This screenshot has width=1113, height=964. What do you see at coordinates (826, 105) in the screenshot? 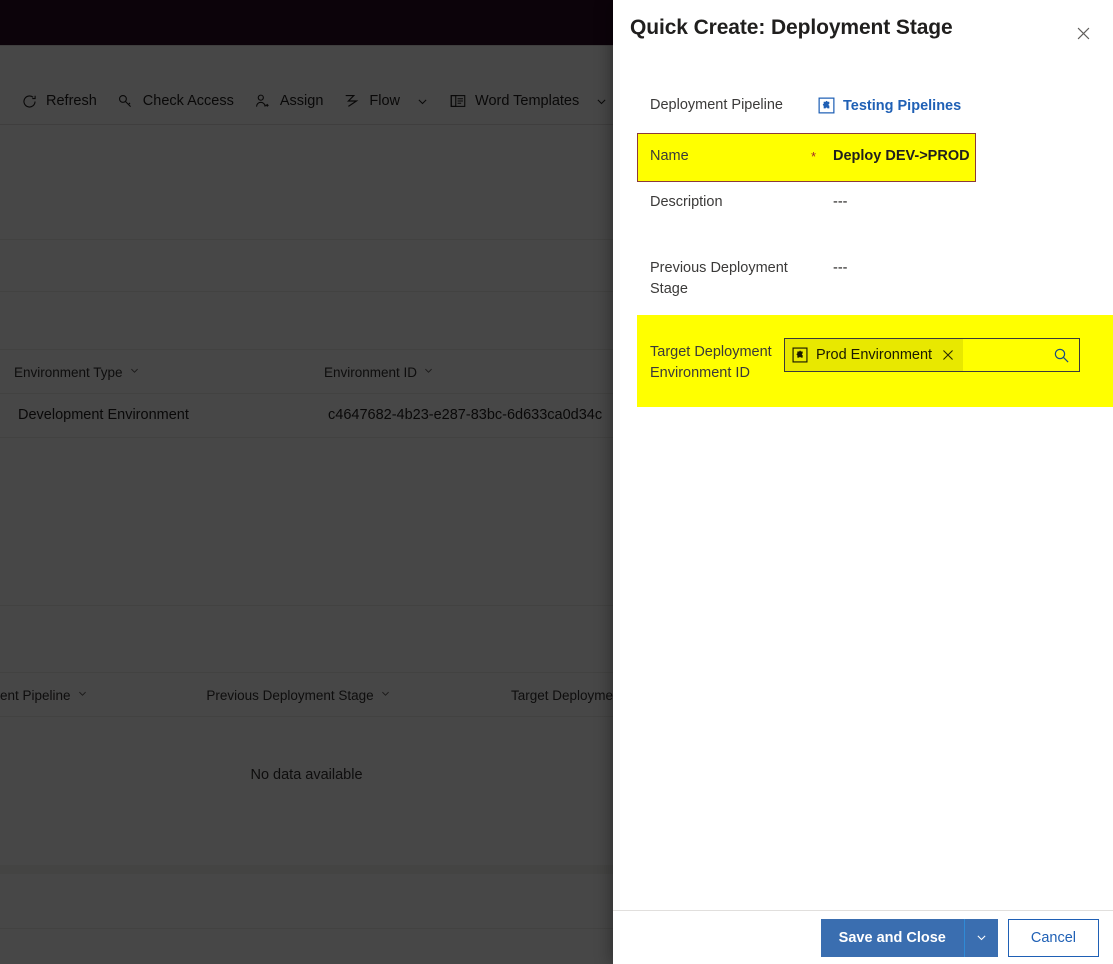
I see `pipeline-entity-icon` at bounding box center [826, 105].